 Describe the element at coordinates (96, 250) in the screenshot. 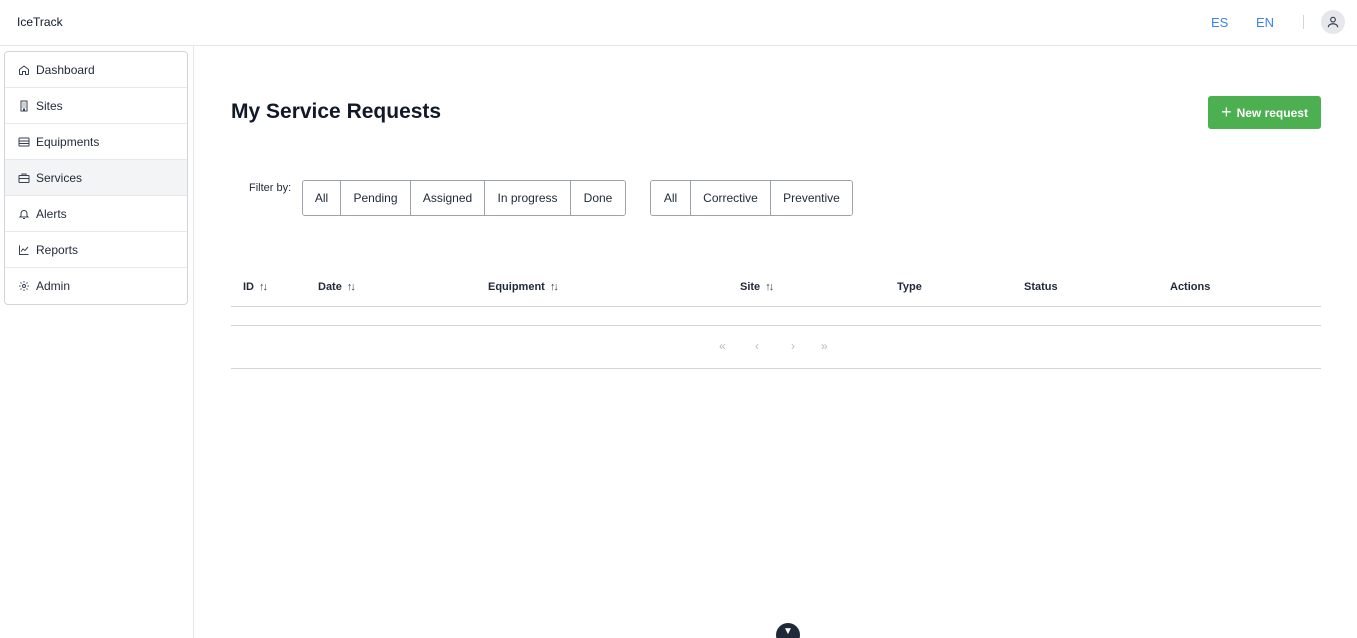

I see `sidebar-item-reports: Reports` at that location.